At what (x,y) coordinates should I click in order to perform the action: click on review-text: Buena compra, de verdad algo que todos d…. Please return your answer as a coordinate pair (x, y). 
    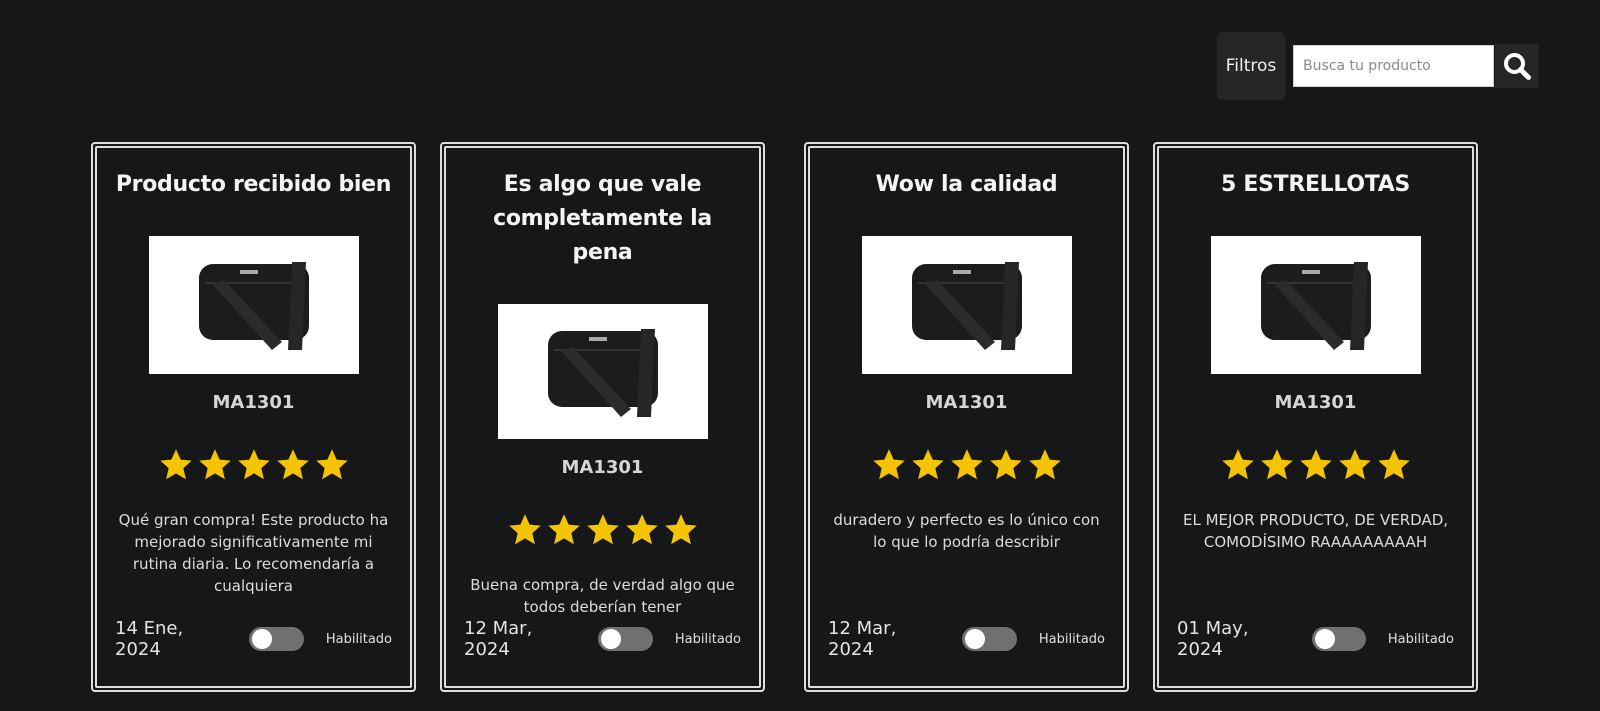
    Looking at the image, I should click on (602, 596).